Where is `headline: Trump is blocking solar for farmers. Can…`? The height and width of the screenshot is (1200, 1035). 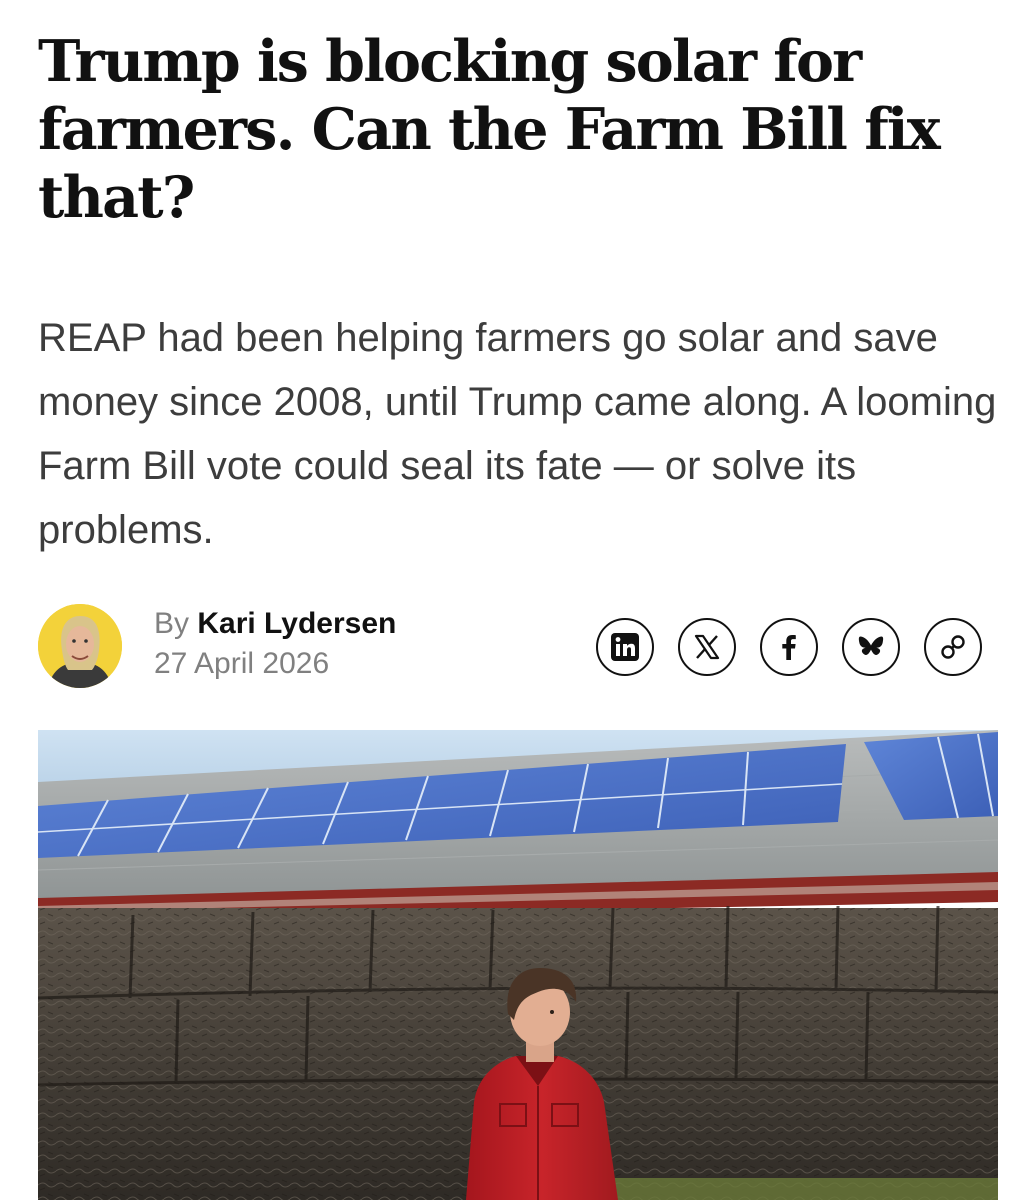
headline: Trump is blocking solar for farmers. Can… is located at coordinates (489, 129).